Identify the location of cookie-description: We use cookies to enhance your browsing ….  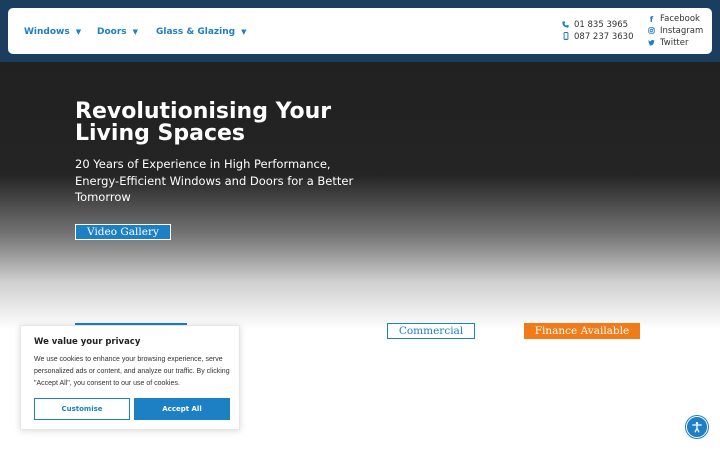
(132, 371).